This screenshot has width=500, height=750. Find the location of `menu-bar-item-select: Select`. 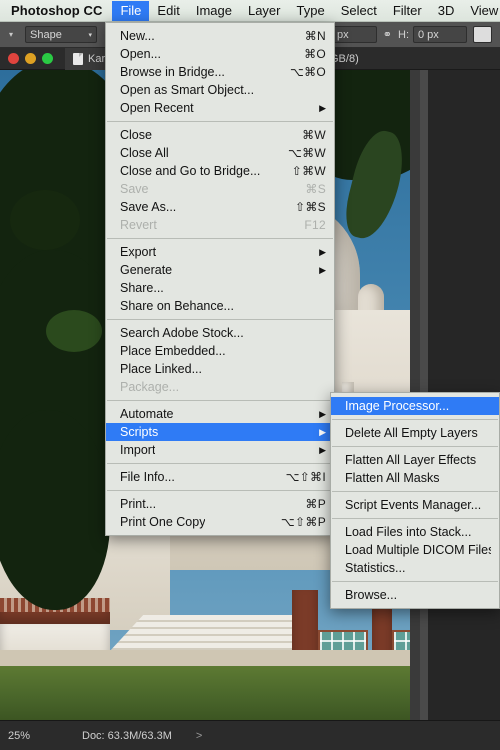

menu-bar-item-select: Select is located at coordinates (359, 11).